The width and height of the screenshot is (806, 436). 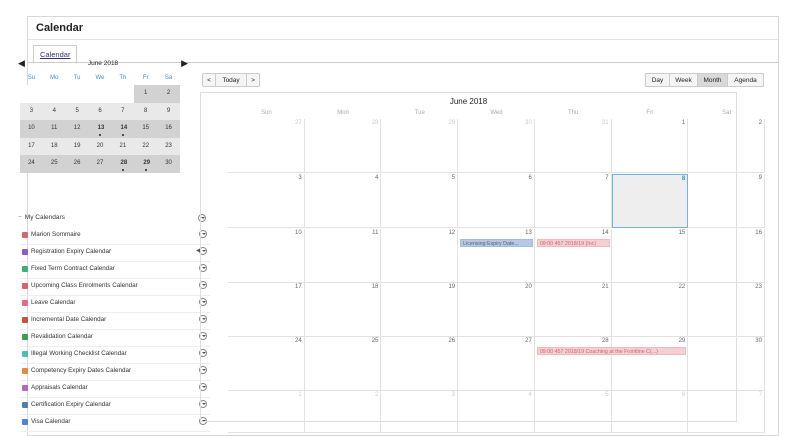 What do you see at coordinates (650, 256) in the screenshot?
I see `day-cell: 15` at bounding box center [650, 256].